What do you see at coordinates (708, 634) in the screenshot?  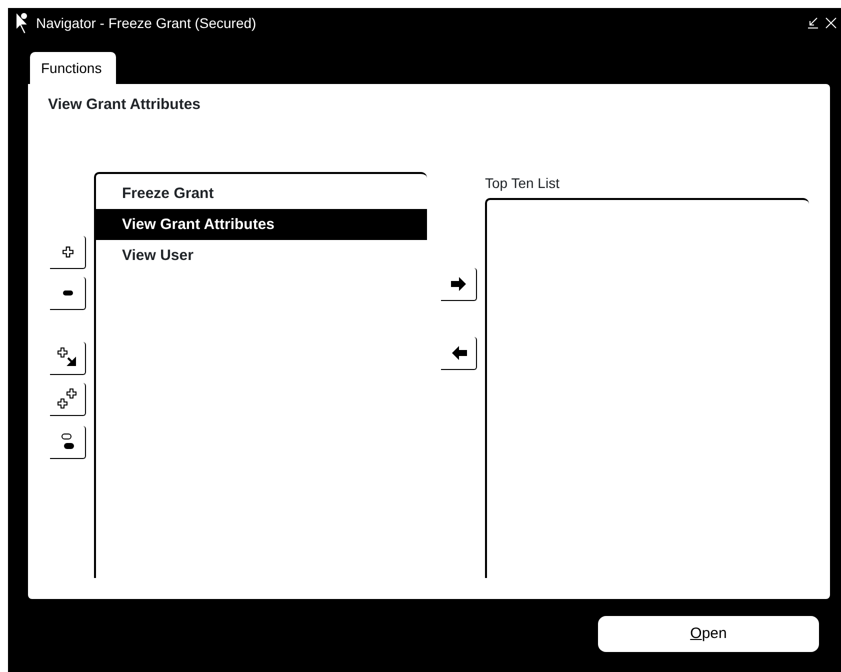 I see `open-button: Open` at bounding box center [708, 634].